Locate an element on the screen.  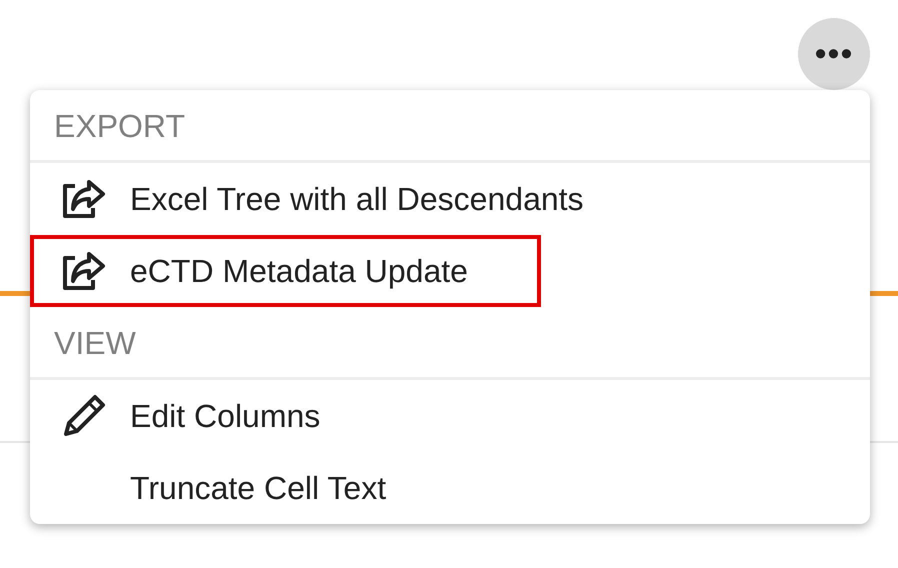
menu-item: eCTD Metadata Update is located at coordinates (285, 271).